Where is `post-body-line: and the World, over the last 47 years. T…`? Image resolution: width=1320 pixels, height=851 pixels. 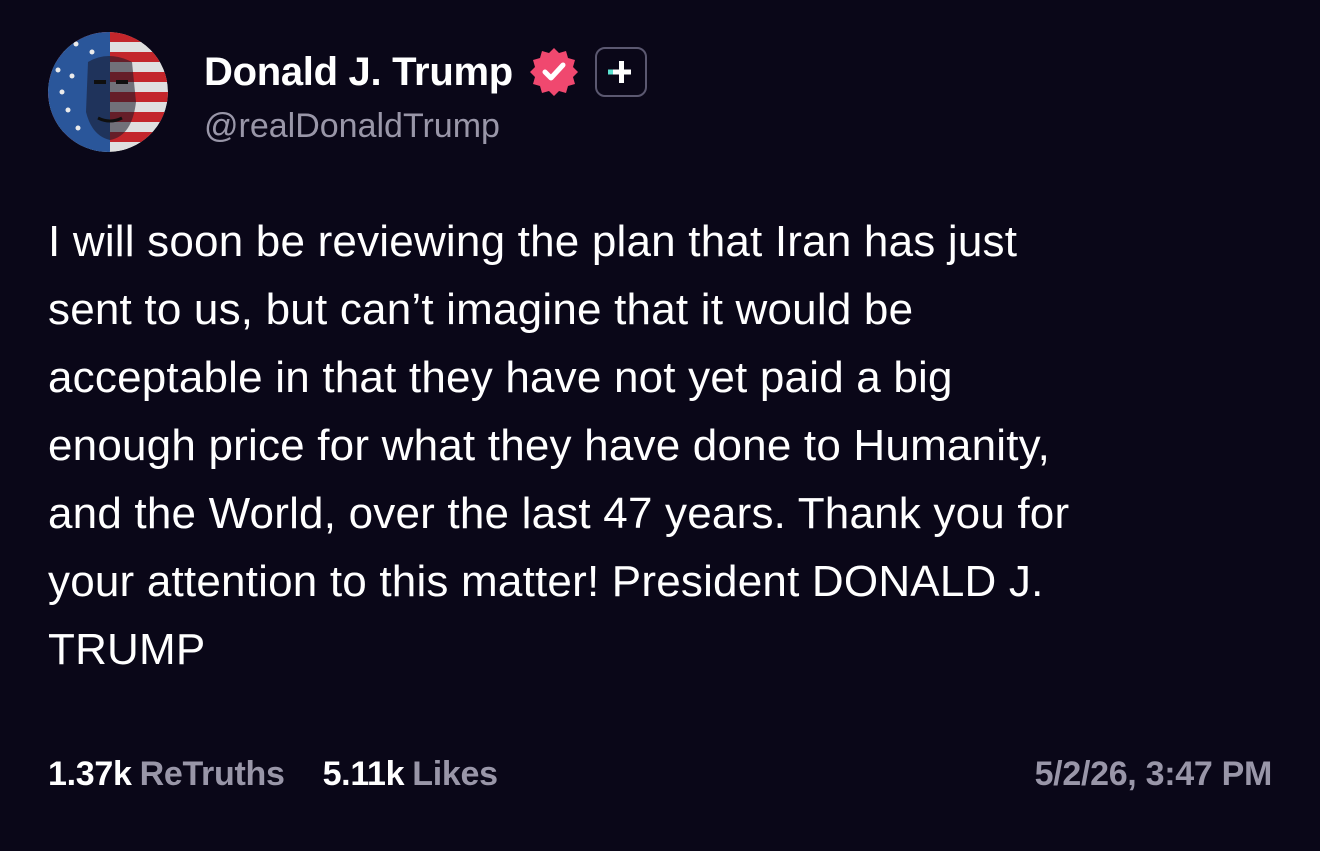
post-body-line: and the World, over the last 47 years. T… is located at coordinates (559, 513).